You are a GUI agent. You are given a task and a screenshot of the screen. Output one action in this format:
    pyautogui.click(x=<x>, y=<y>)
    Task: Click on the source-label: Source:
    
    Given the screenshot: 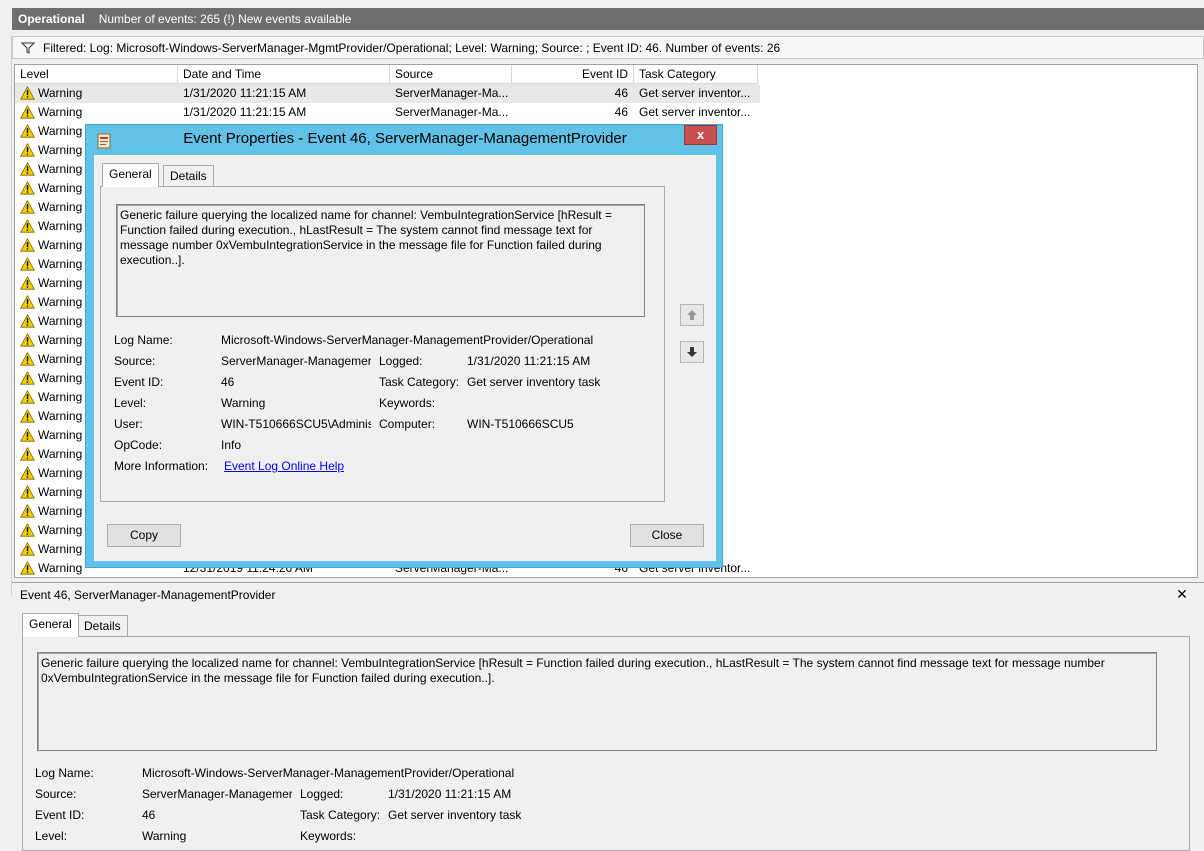 What is the action you would take?
    pyautogui.click(x=135, y=361)
    